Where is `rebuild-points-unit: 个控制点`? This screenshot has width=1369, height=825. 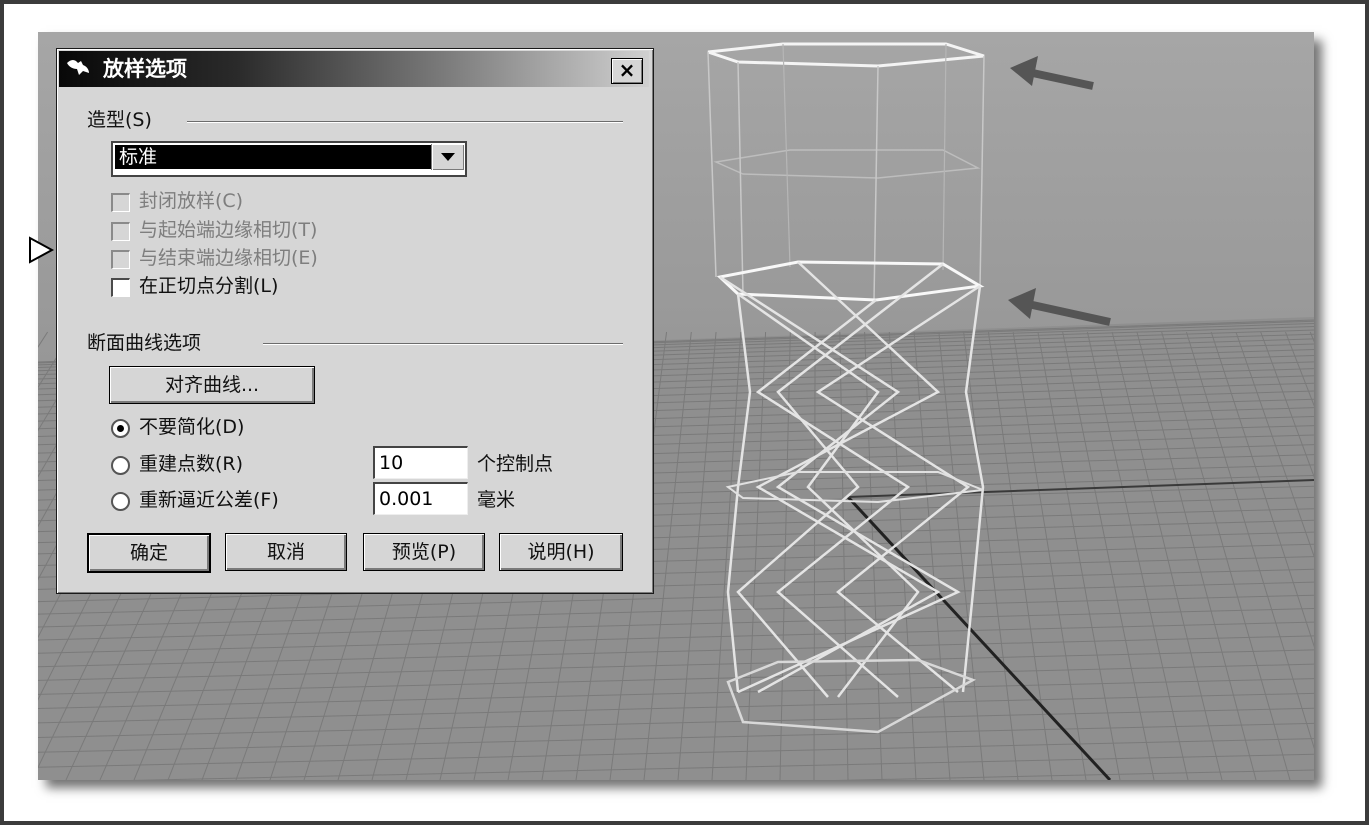
rebuild-points-unit: 个控制点 is located at coordinates (515, 464).